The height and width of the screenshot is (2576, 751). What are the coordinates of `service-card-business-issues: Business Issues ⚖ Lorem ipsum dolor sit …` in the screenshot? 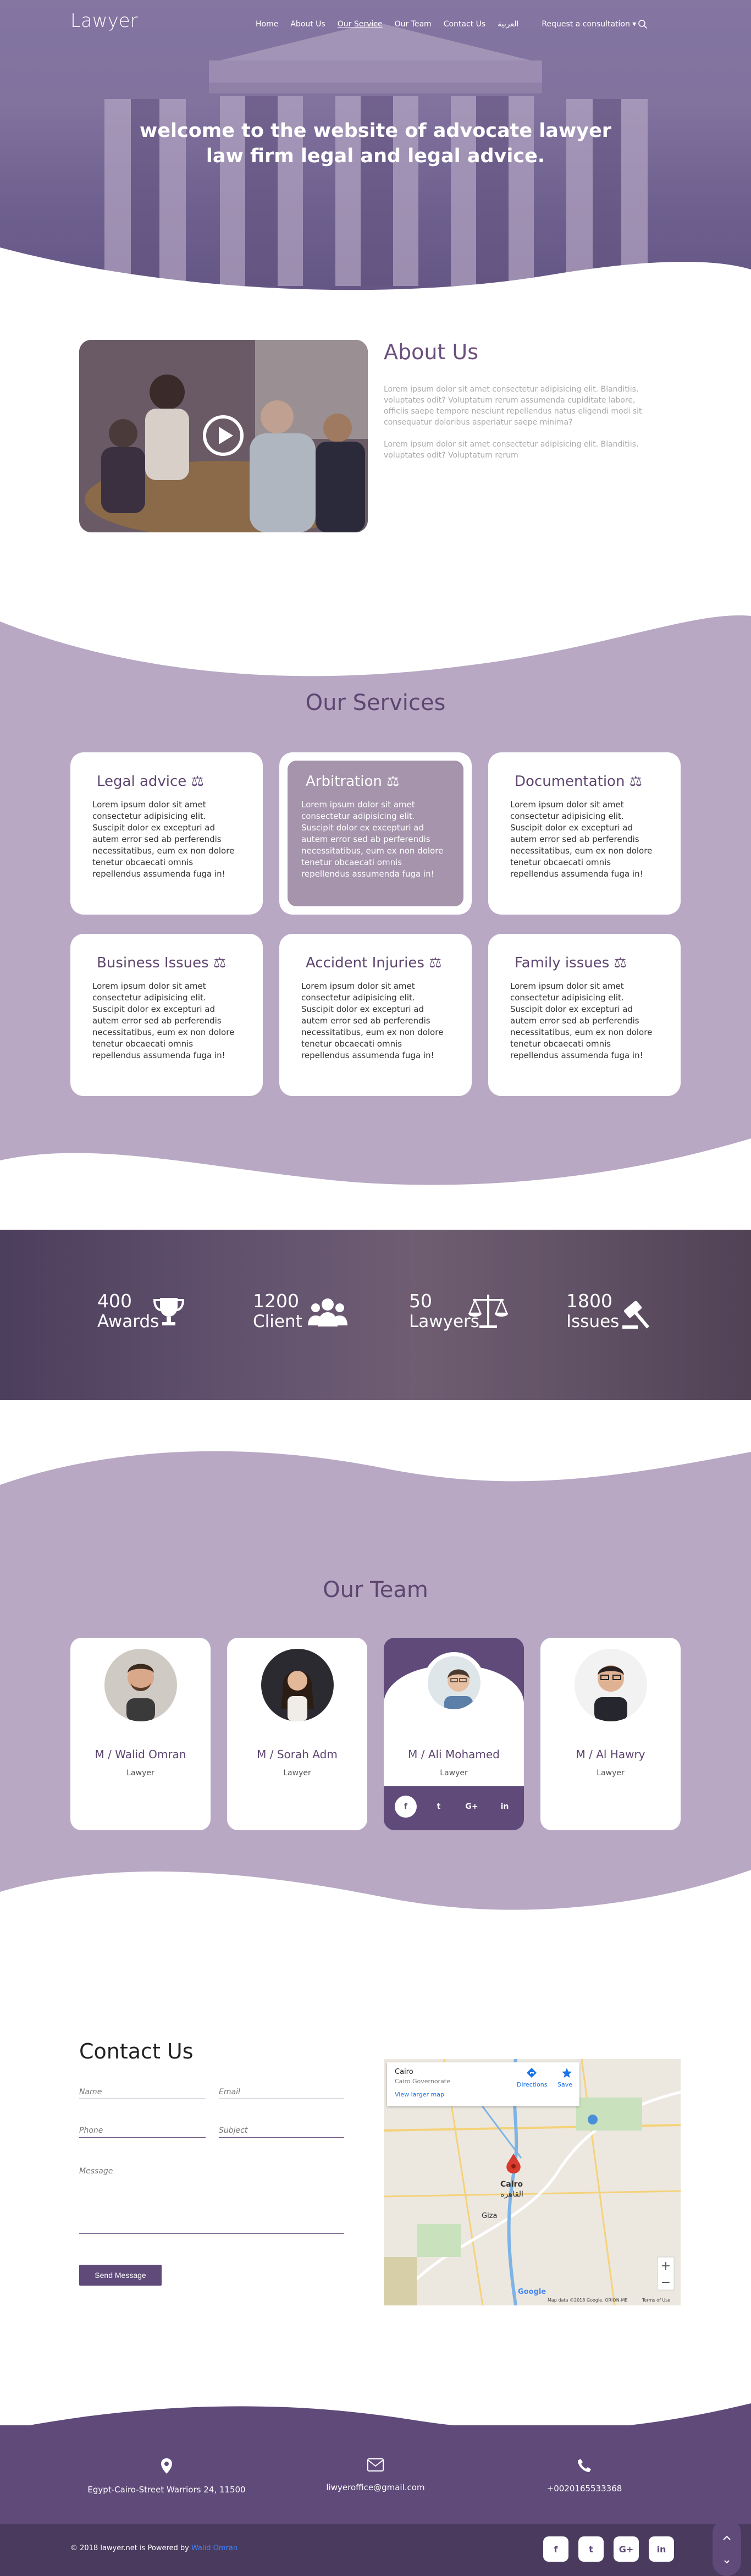 It's located at (166, 1015).